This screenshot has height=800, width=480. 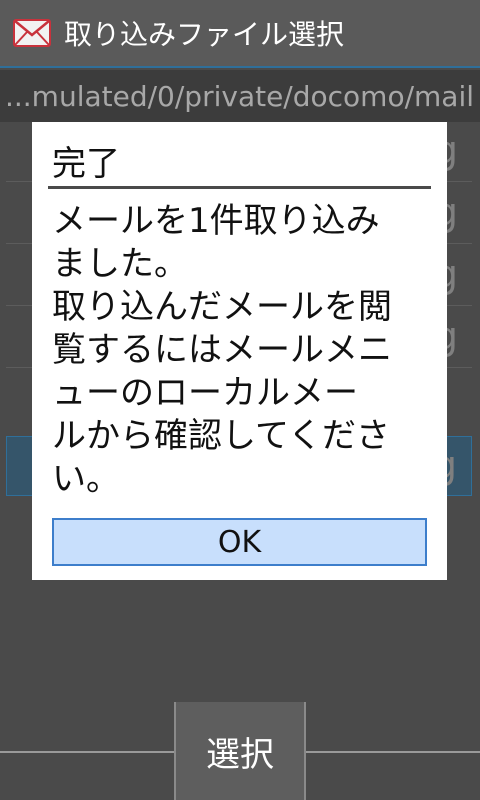 I want to click on bottom-divider-left, so click(x=87, y=752).